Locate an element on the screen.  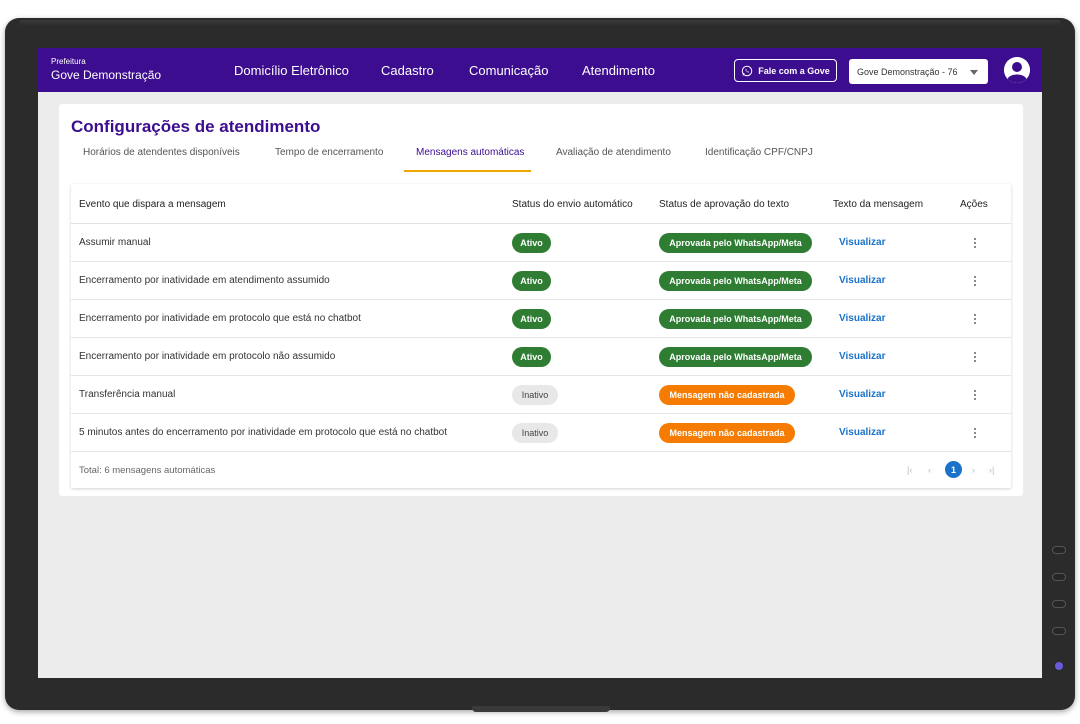
tab-identificacao: Identificação CPF/CNPJ is located at coordinates (759, 152).